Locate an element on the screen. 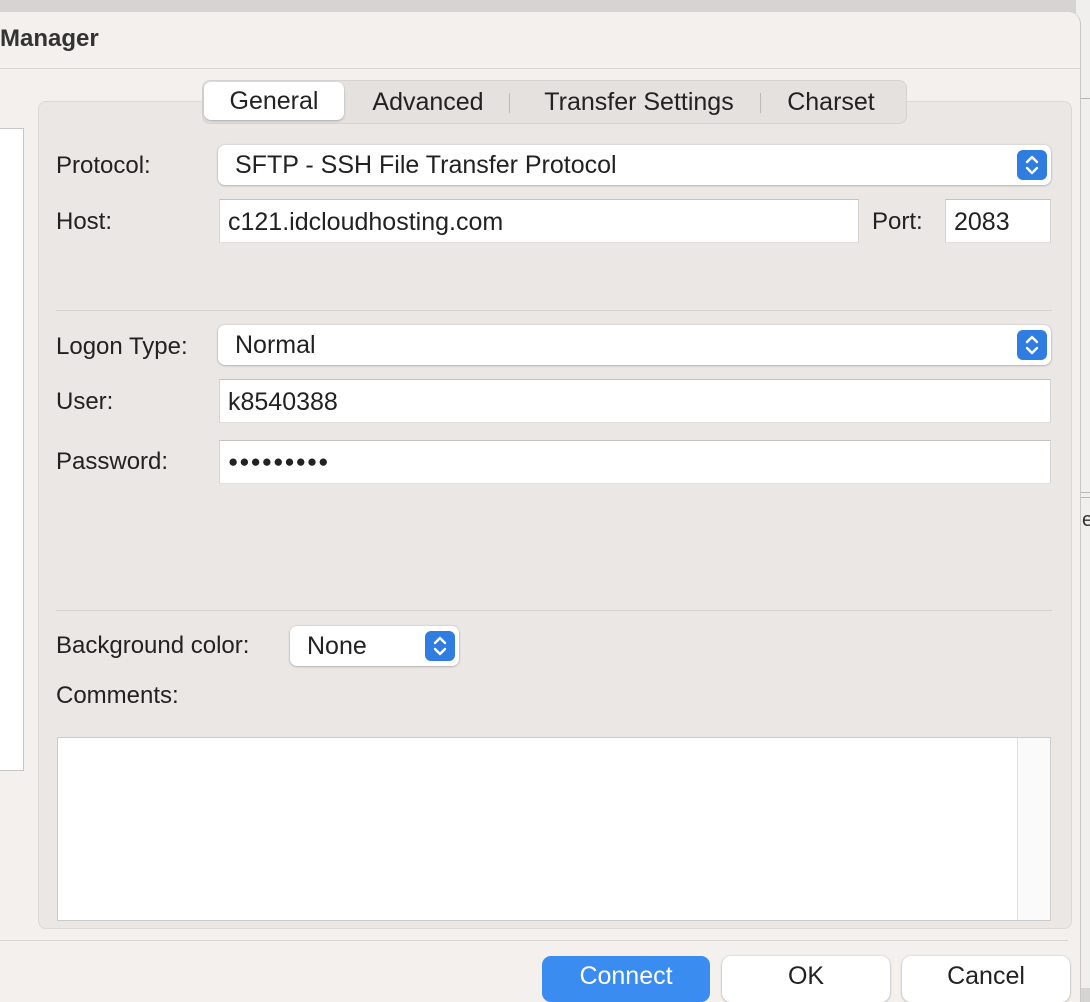 The height and width of the screenshot is (1002, 1090). connect-button: Connect is located at coordinates (626, 979).